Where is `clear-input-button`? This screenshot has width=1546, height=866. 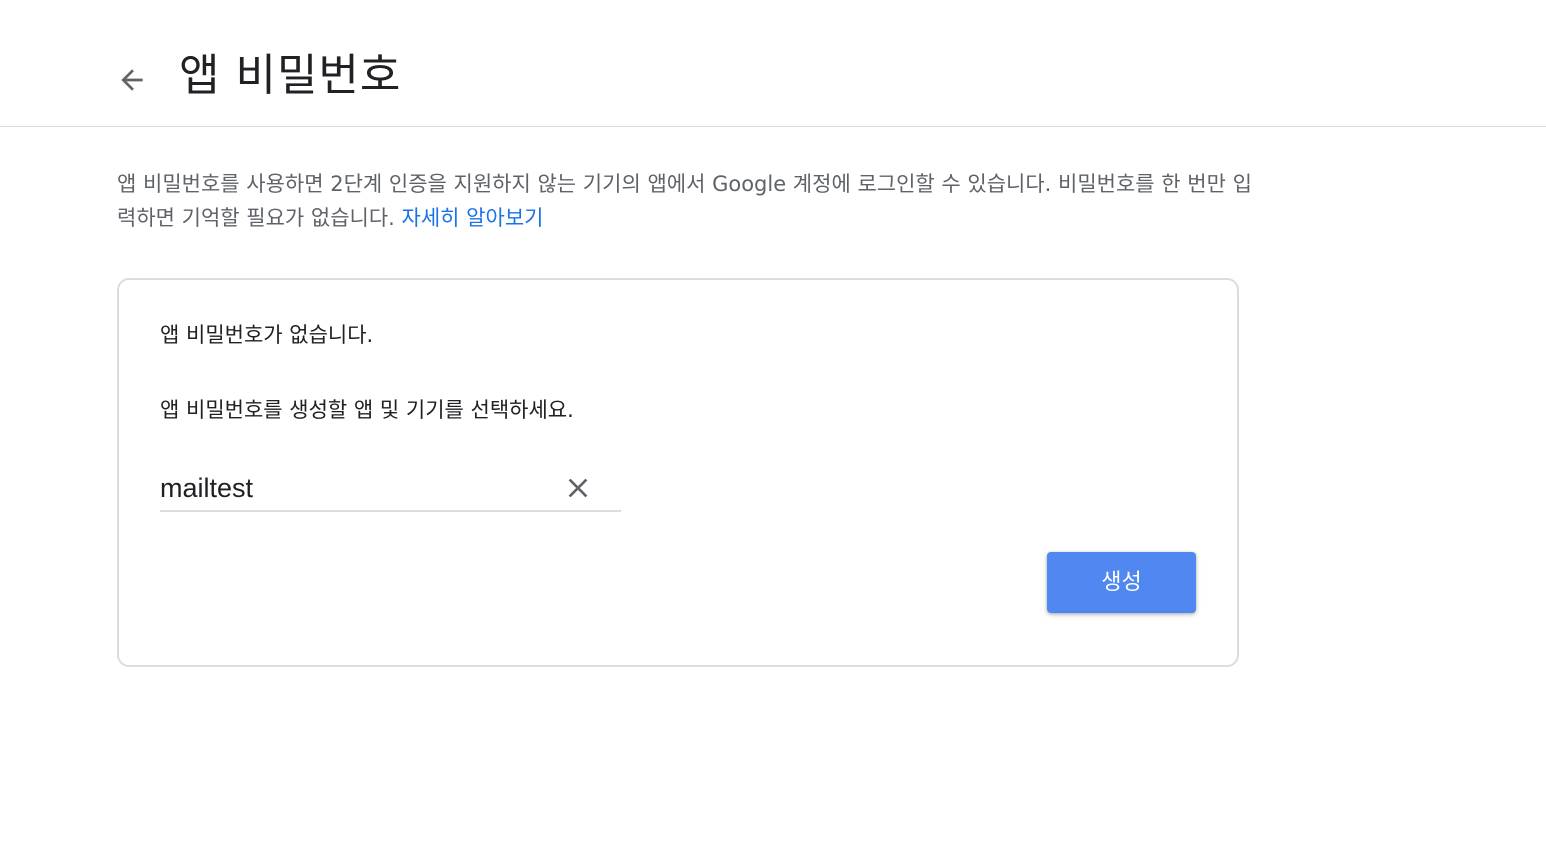 clear-input-button is located at coordinates (578, 488).